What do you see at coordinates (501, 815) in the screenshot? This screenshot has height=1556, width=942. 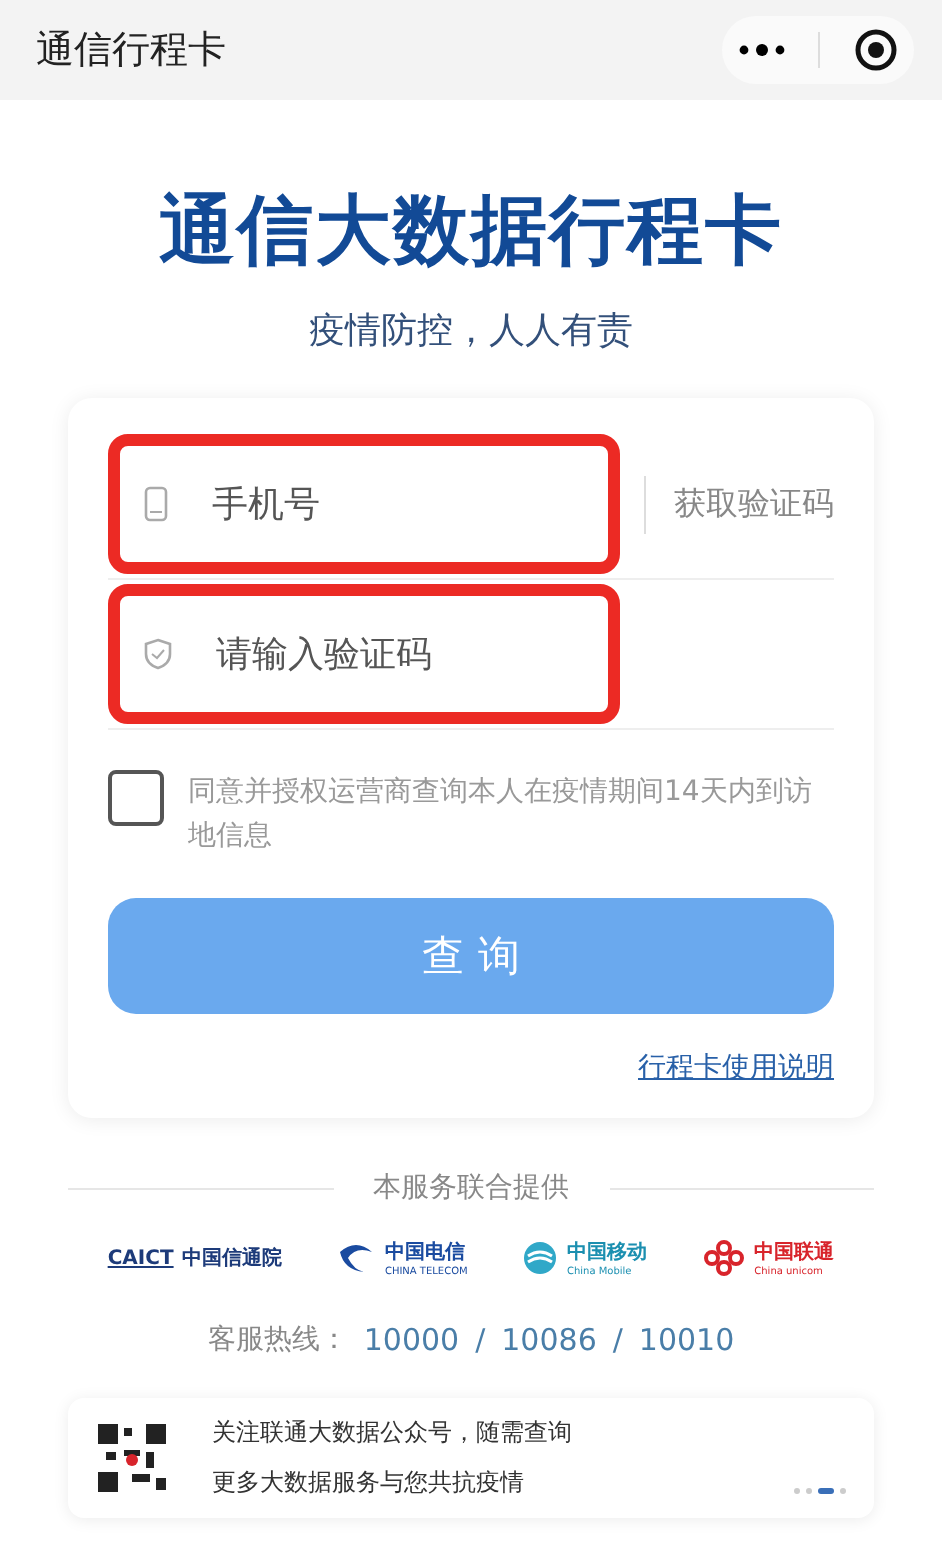 I see `consent-text: 同意并授权运营商查询本人在疫情期间14天内到访地信息` at bounding box center [501, 815].